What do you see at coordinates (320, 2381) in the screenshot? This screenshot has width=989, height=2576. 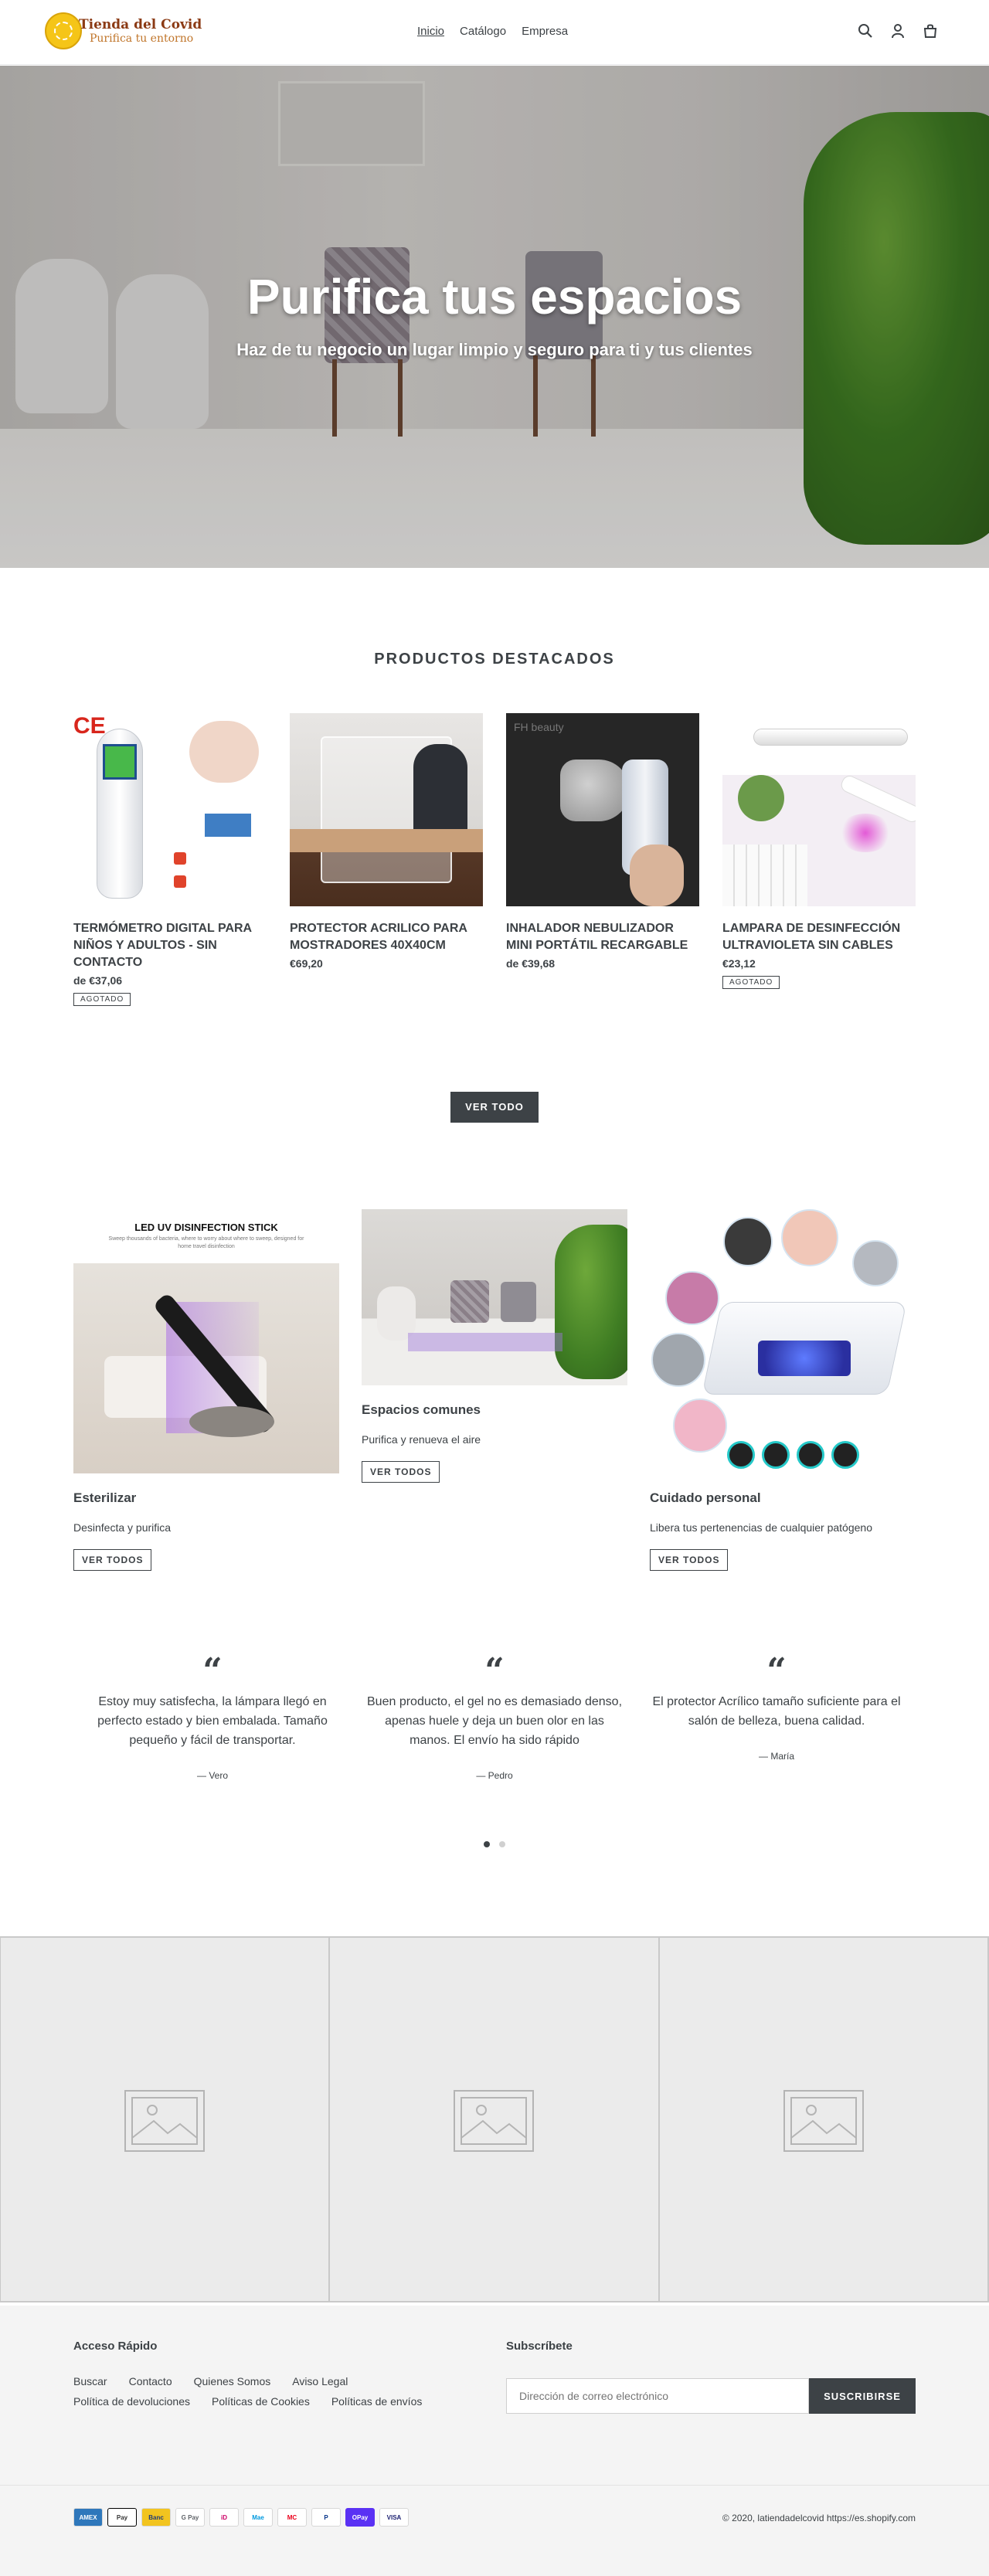 I see `footer-link-aviso-legal: Aviso Legal` at bounding box center [320, 2381].